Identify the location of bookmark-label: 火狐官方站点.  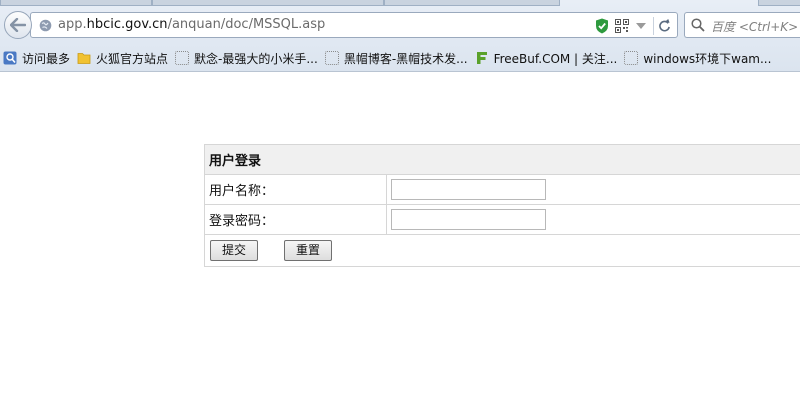
(132, 58).